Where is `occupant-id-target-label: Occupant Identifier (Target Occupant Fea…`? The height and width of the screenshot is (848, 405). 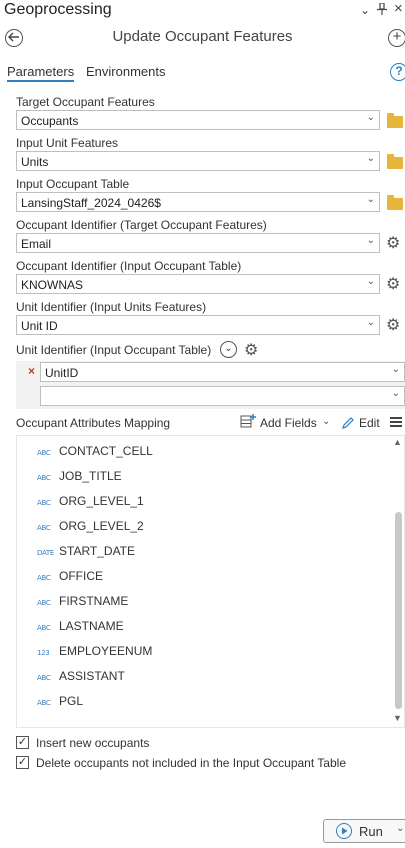
occupant-id-target-label: Occupant Identifier (Target Occupant Fea… is located at coordinates (141, 225).